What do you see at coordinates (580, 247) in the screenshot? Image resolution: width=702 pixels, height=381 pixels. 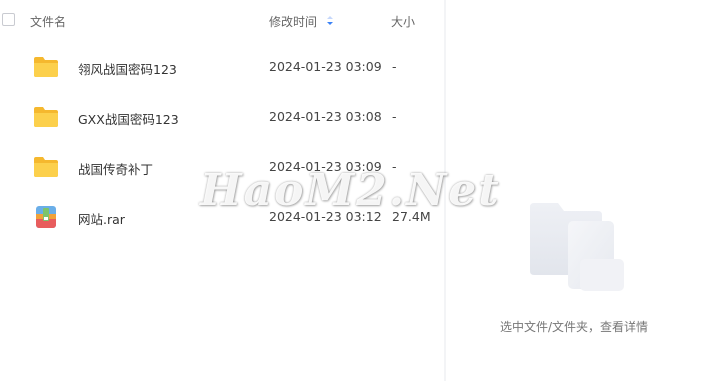 I see `empty-folder-illustration-icon` at bounding box center [580, 247].